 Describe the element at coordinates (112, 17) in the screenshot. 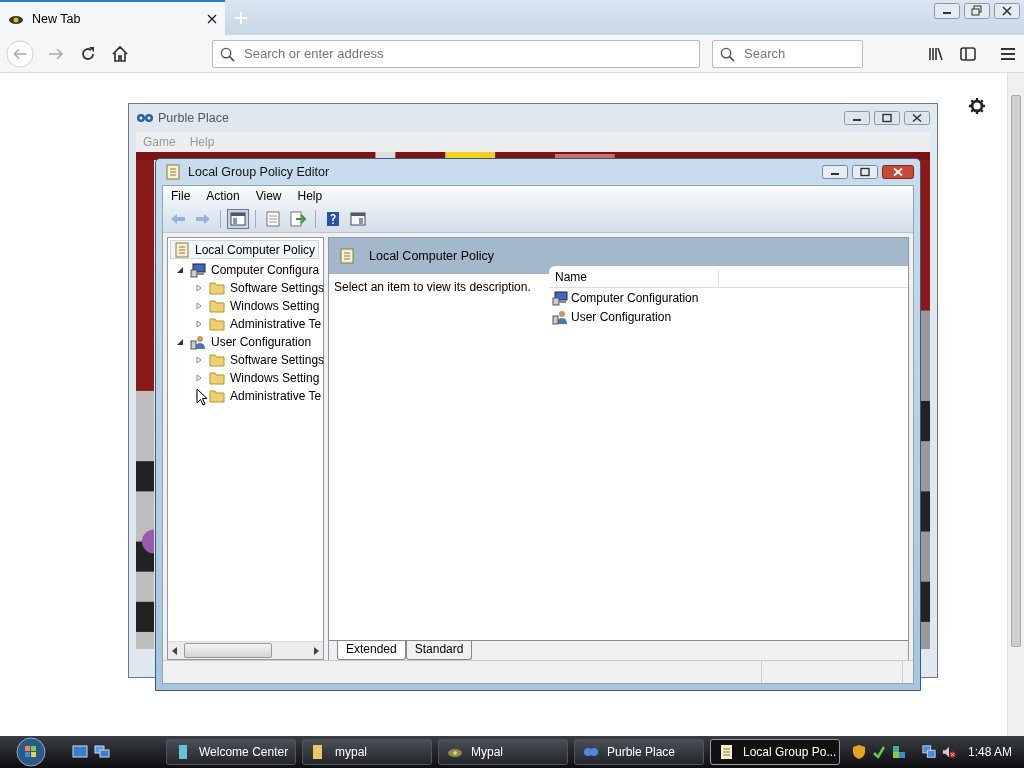

I see `browser-tab: New Tab` at that location.